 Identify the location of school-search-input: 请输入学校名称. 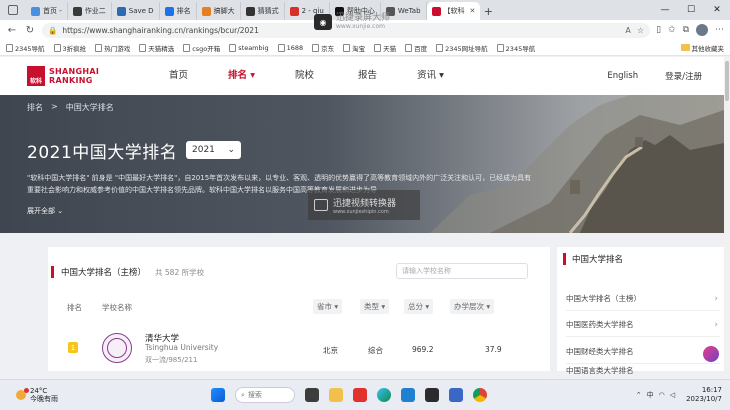
(462, 271).